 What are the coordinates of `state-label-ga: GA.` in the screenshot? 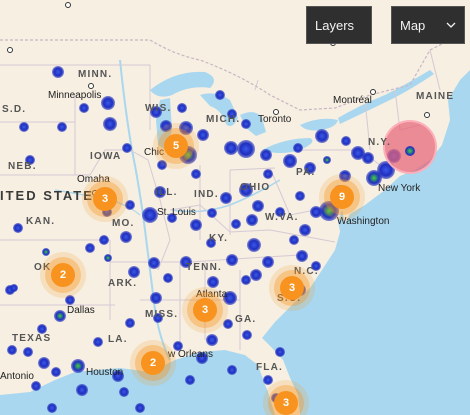 It's located at (246, 319).